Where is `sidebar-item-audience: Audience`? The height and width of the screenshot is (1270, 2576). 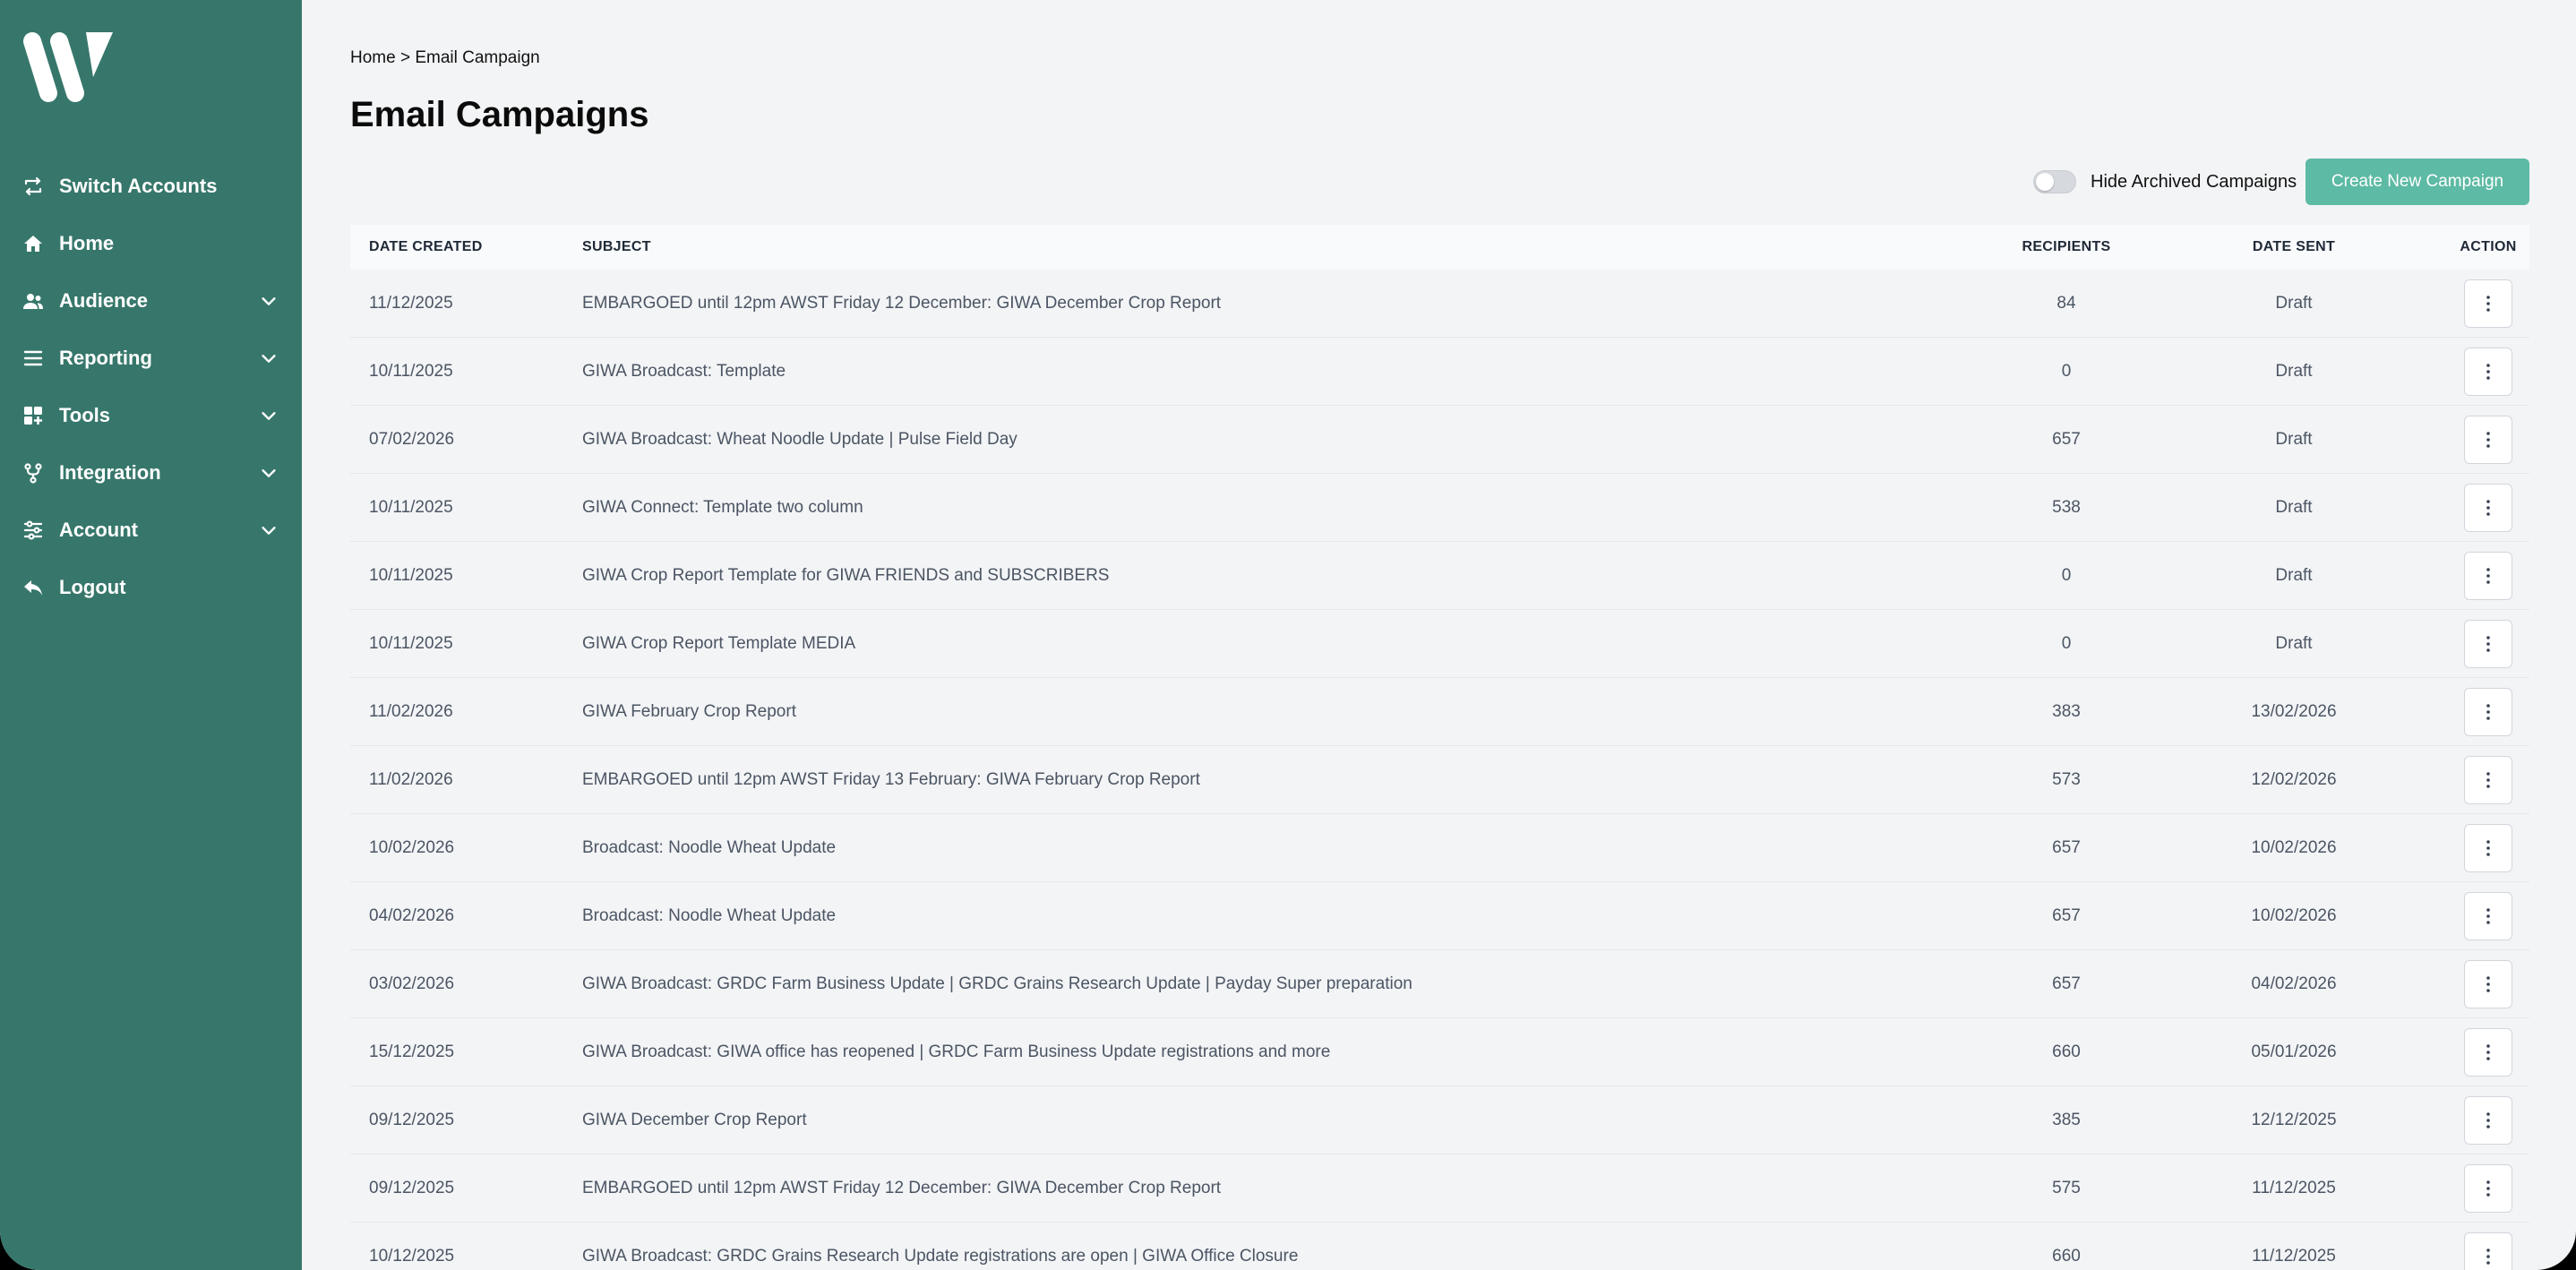 sidebar-item-audience: Audience is located at coordinates (151, 301).